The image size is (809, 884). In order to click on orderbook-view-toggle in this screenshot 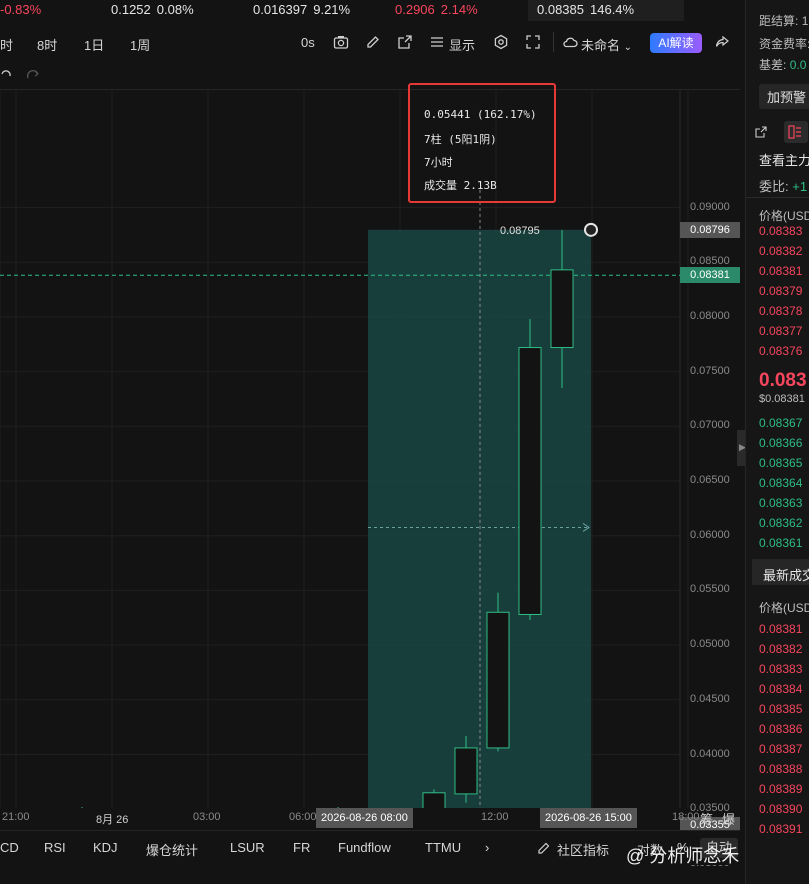, I will do `click(796, 132)`.